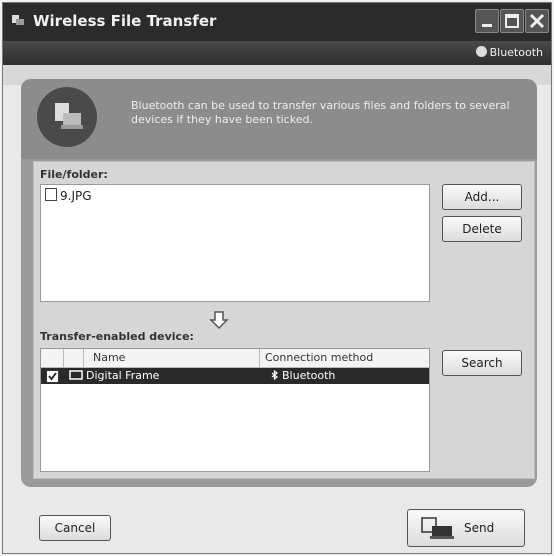  I want to click on minimize-icon, so click(487, 25).